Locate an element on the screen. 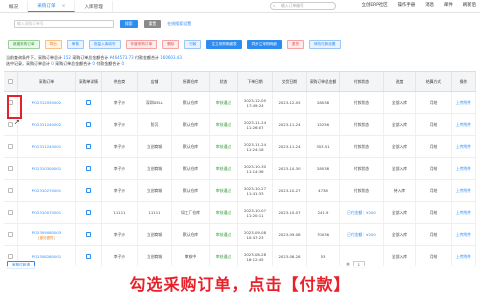 This screenshot has height=300, width=480. link-mail: 邮件 is located at coordinates (448, 5).